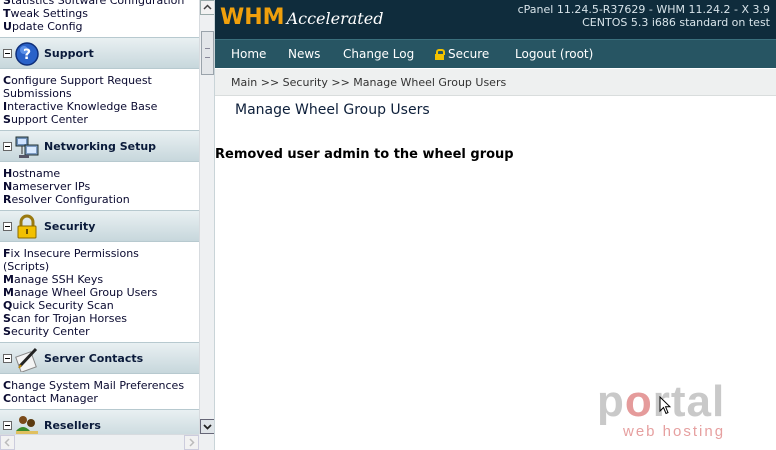  What do you see at coordinates (68, 318) in the screenshot?
I see `sidebar-link-label: can for Trojan Horses` at bounding box center [68, 318].